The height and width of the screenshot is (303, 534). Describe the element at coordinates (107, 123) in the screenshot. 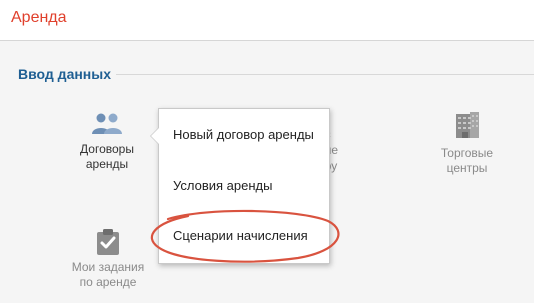

I see `users-icon` at that location.